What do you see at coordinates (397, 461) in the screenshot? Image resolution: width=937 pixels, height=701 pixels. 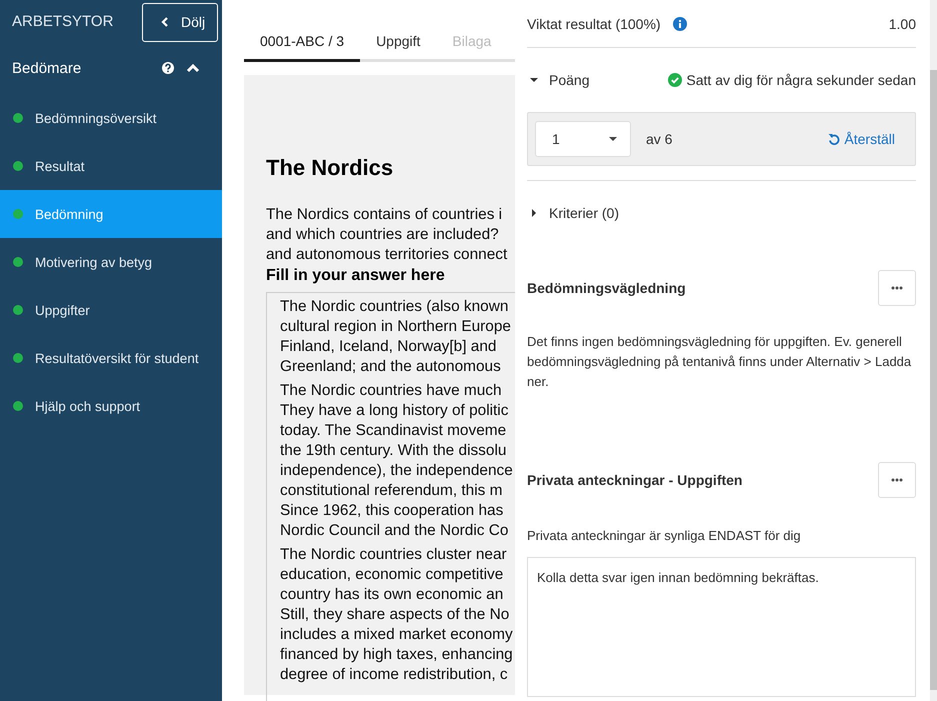 I see `paragraph: The Nordic countries have much They have a long history of politic today. The Scandinavist moveme the 19th century. With the dissolu independence), the independence constitutional referendum, this m Since 1962, this cooperation has Nordic Council and the Nordic Co` at bounding box center [397, 461].